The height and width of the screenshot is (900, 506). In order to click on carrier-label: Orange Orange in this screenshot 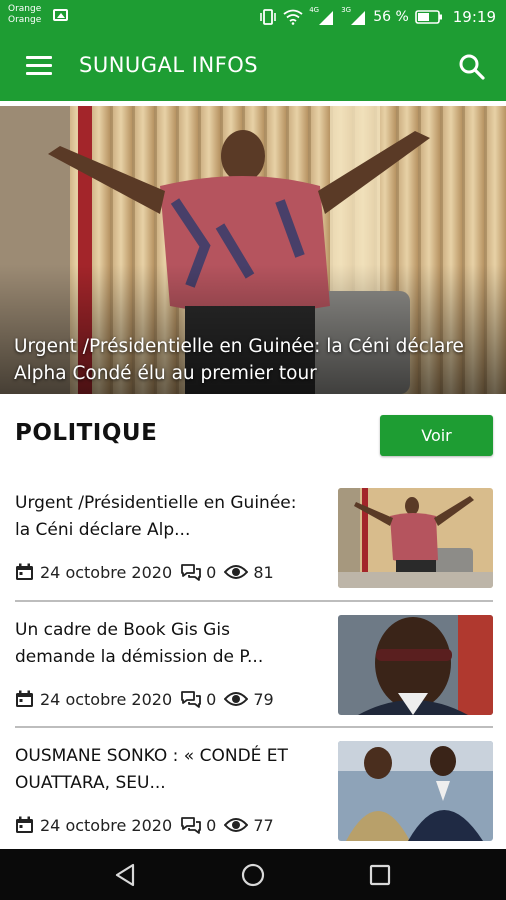, I will do `click(24, 15)`.